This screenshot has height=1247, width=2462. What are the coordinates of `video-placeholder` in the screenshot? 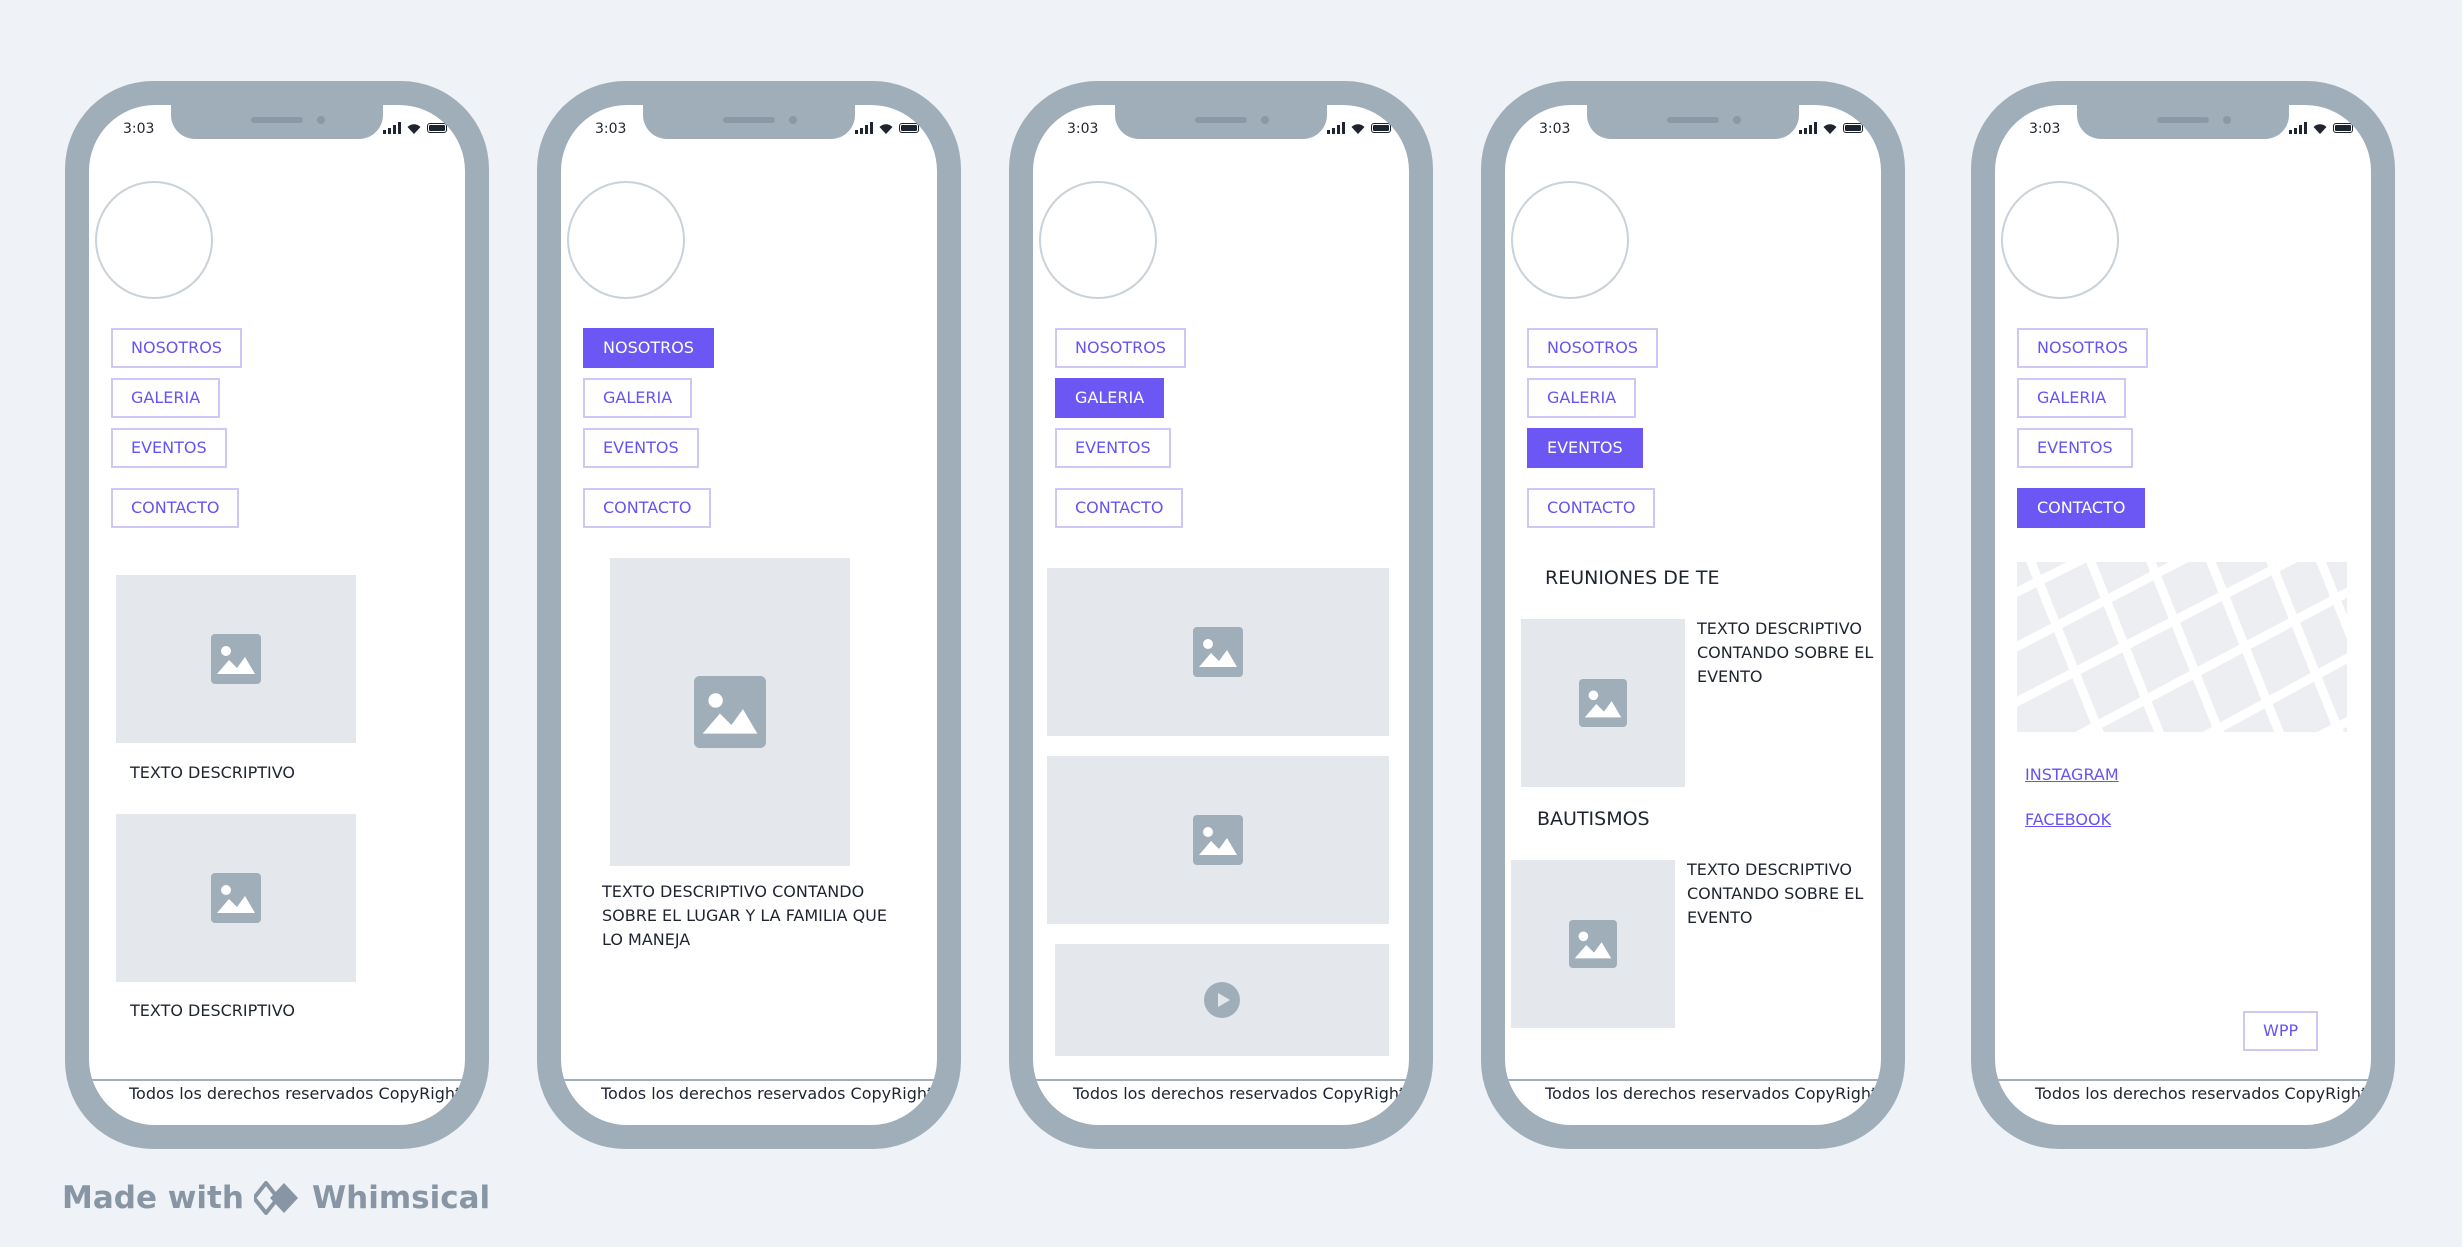 It's located at (1222, 1000).